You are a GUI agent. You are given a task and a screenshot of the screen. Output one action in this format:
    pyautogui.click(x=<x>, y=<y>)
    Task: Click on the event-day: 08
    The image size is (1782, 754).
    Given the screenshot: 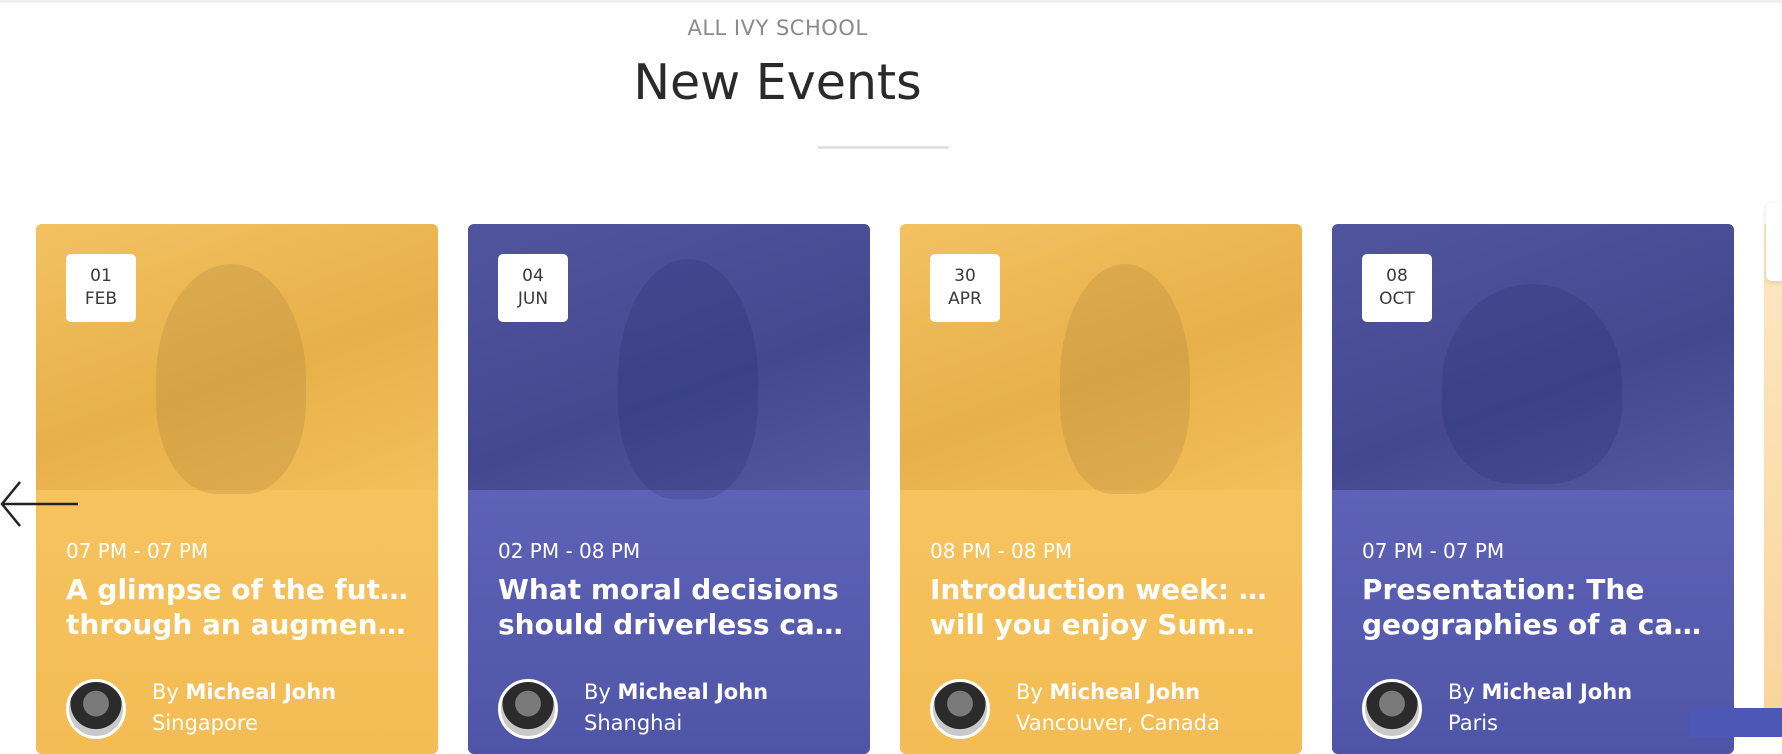 What is the action you would take?
    pyautogui.click(x=1397, y=276)
    